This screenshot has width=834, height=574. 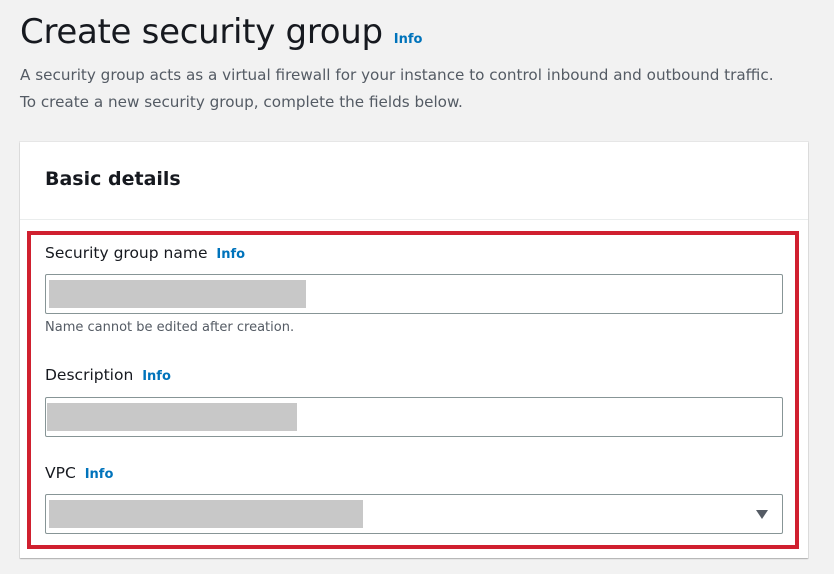 What do you see at coordinates (177, 294) in the screenshot?
I see `security-group-name-value-redacted` at bounding box center [177, 294].